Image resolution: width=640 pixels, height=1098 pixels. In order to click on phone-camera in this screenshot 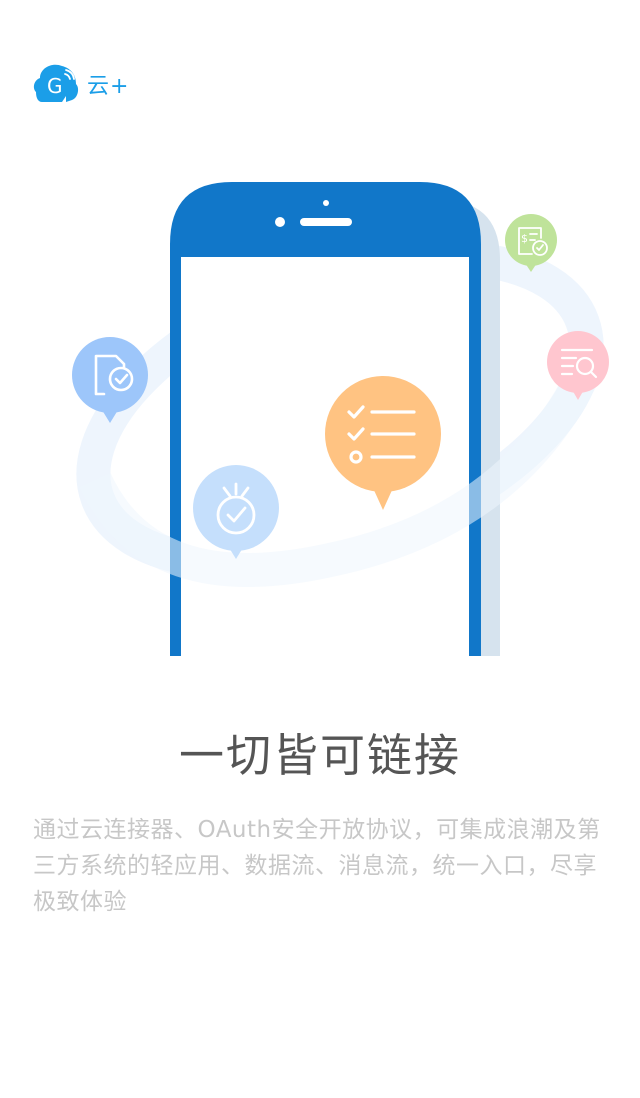, I will do `click(280, 222)`.